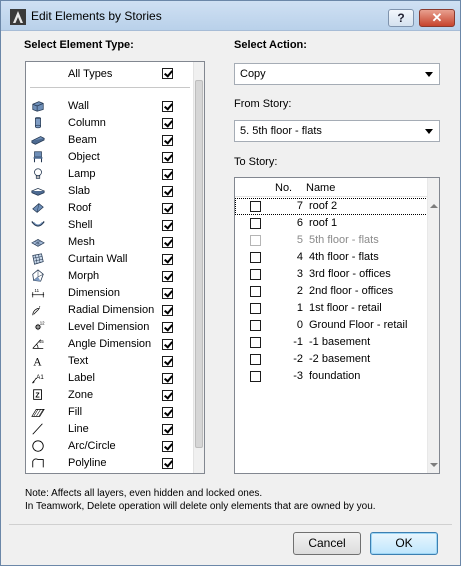 This screenshot has height=566, width=461. What do you see at coordinates (331, 308) in the screenshot?
I see `story-row: 1 1st floor - retail` at bounding box center [331, 308].